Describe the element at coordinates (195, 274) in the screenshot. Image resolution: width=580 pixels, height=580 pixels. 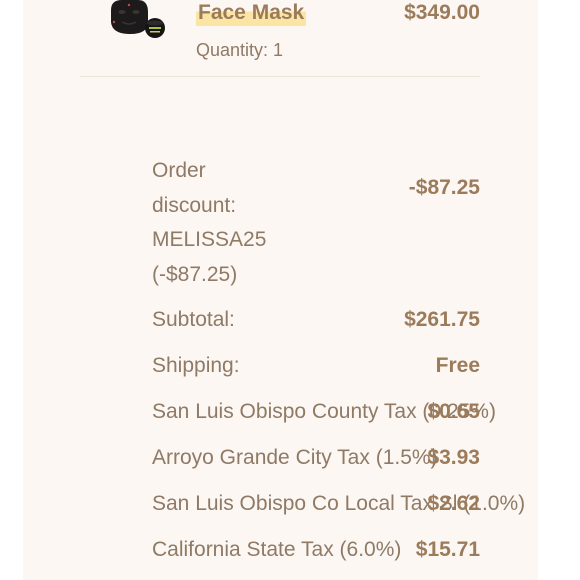
I see `discount-amount-note: (-$87.25)` at that location.